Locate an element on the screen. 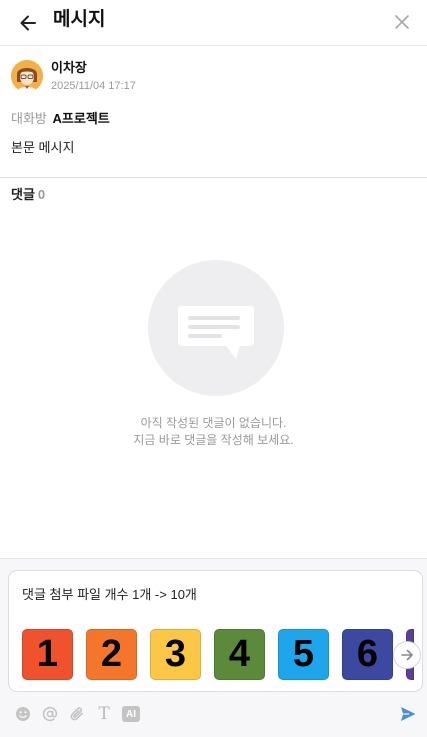 The image size is (427, 737). attachment-label: 2 is located at coordinates (111, 654).